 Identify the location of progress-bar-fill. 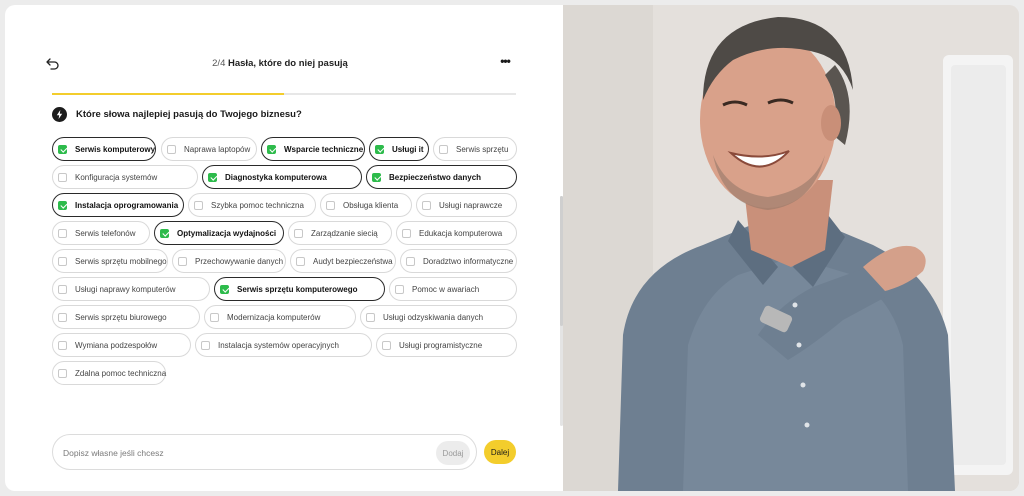
(168, 94).